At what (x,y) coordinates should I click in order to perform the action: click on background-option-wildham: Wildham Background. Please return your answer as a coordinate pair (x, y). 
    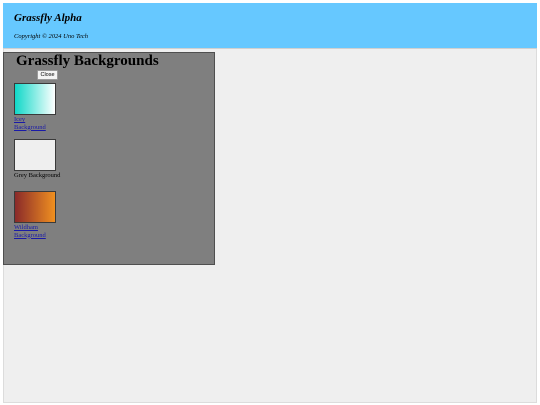
    Looking at the image, I should click on (37, 215).